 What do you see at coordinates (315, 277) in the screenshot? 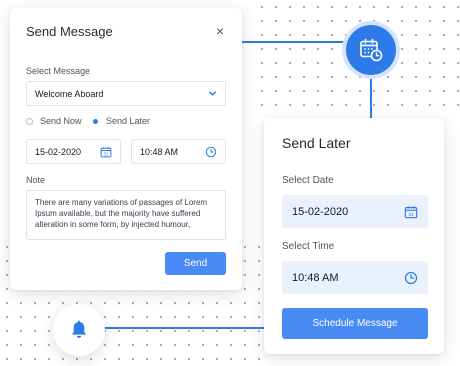
I see `select-time-value: 10:48 AM` at bounding box center [315, 277].